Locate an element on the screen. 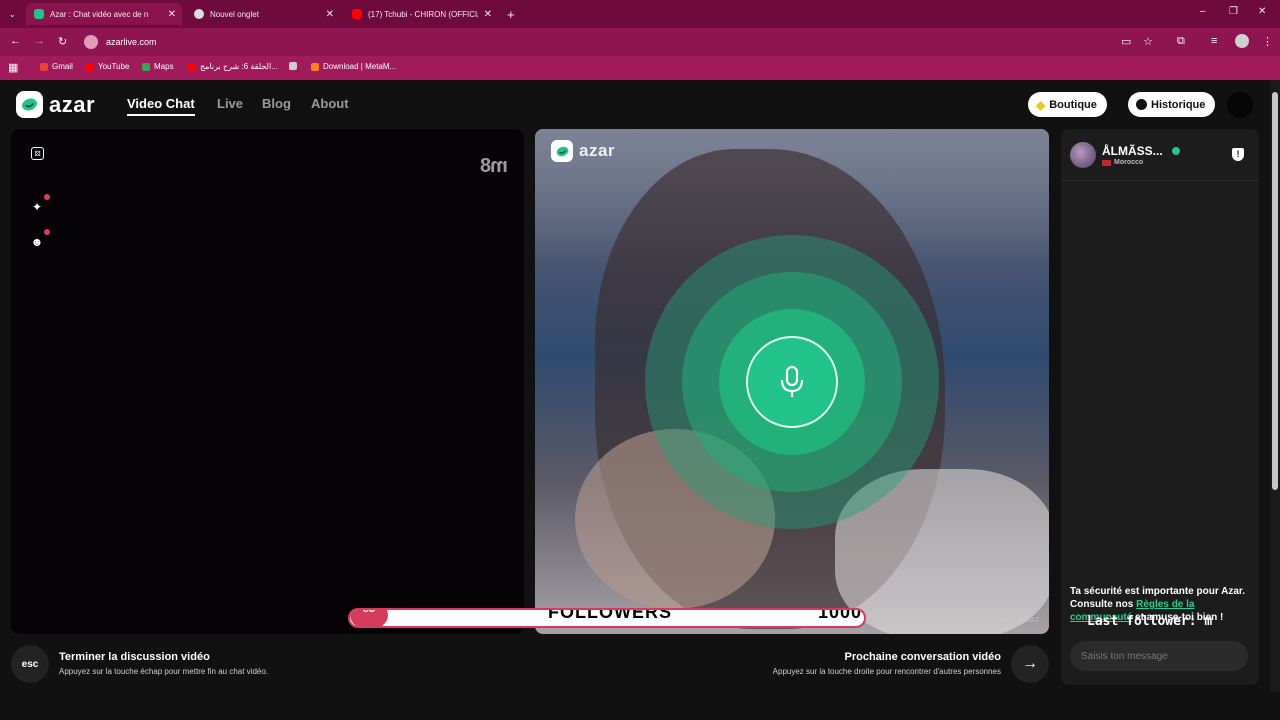  historique-label: Historique is located at coordinates (1178, 104).